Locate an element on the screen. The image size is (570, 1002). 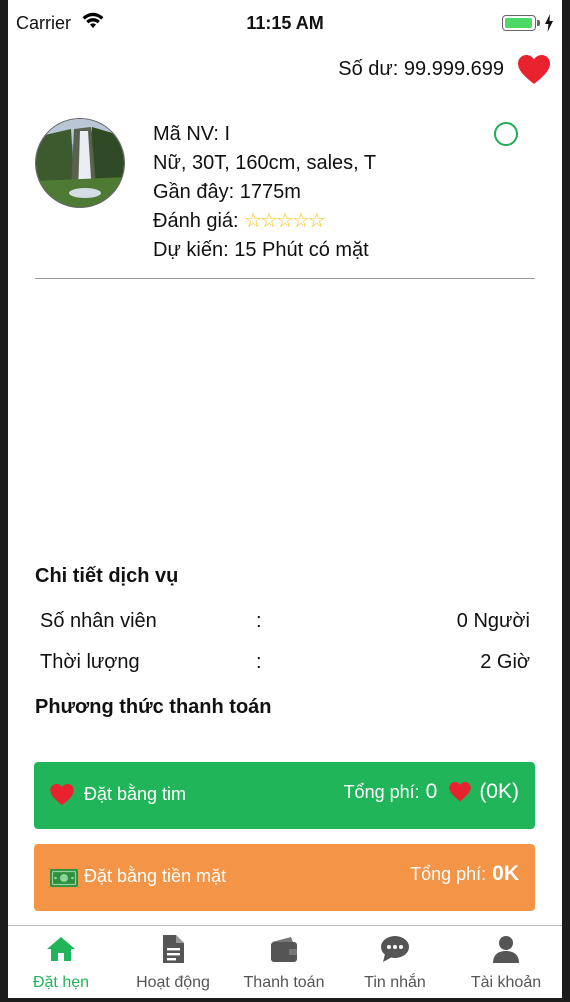
waterfall-photo is located at coordinates (80, 163).